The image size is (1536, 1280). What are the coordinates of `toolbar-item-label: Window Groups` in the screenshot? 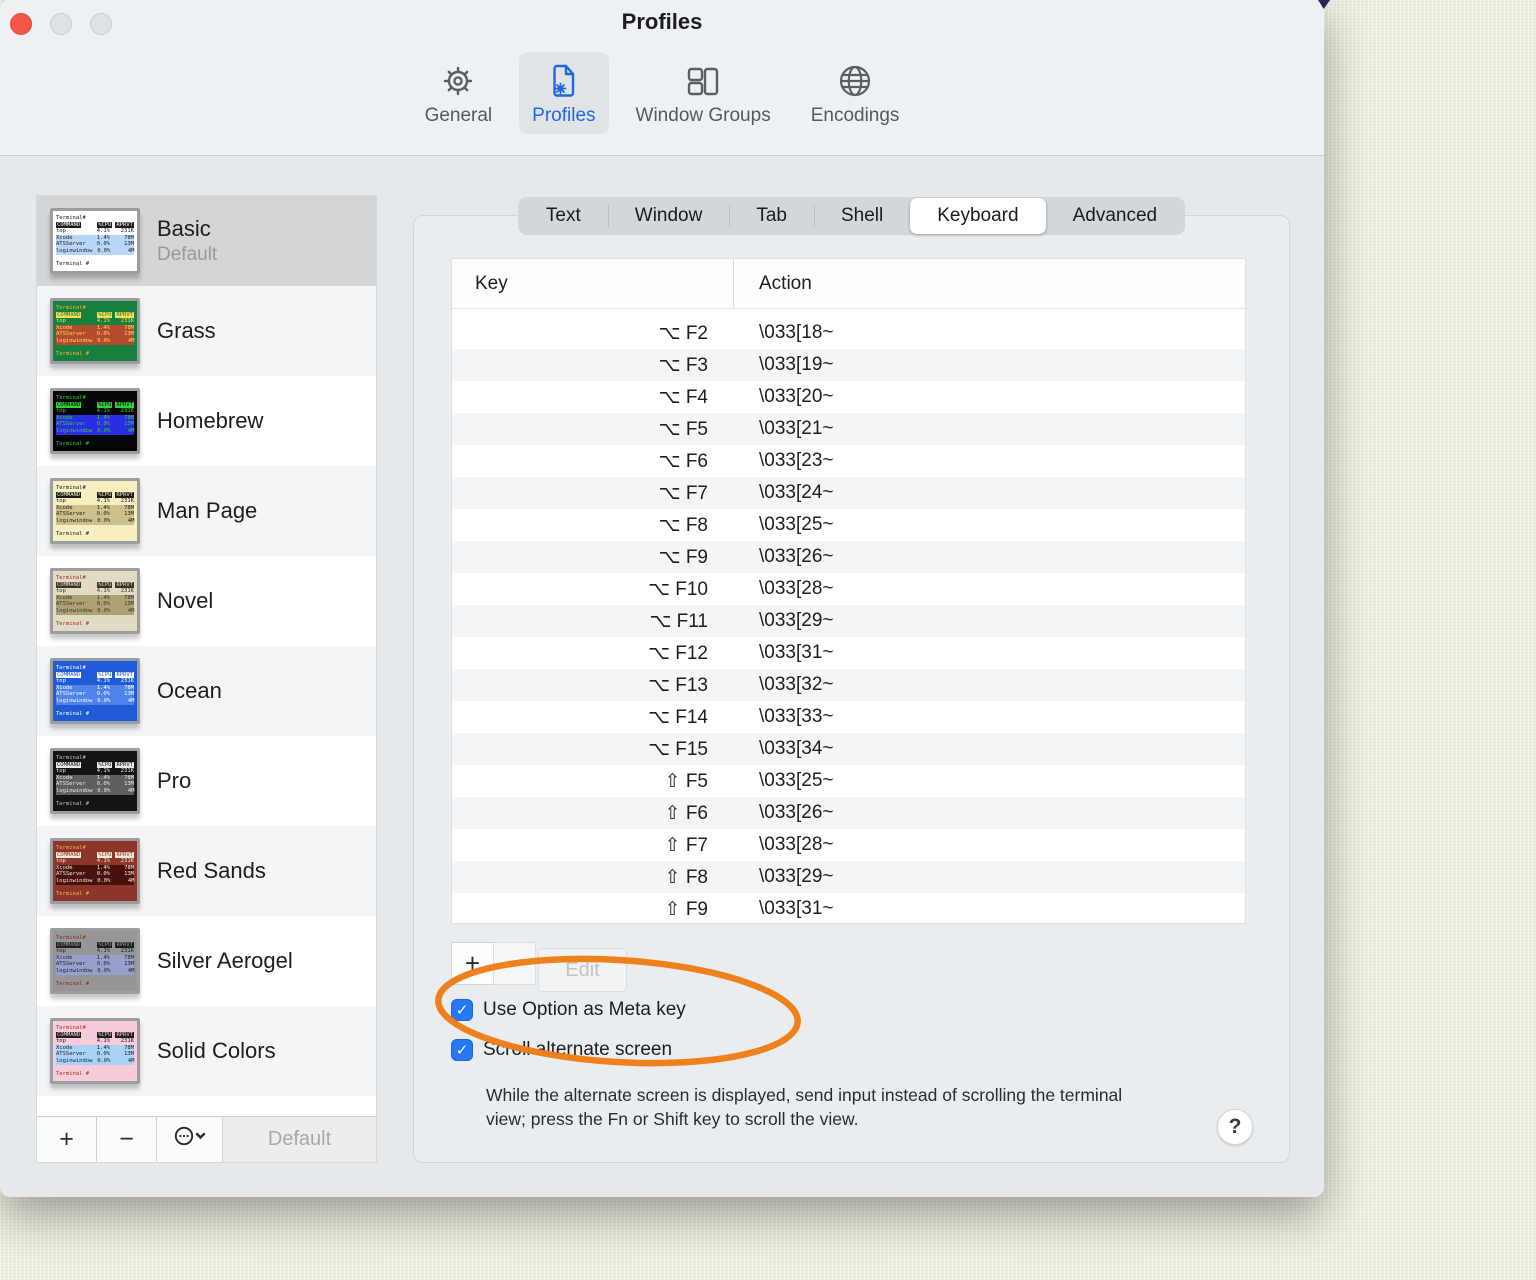 It's located at (703, 115).